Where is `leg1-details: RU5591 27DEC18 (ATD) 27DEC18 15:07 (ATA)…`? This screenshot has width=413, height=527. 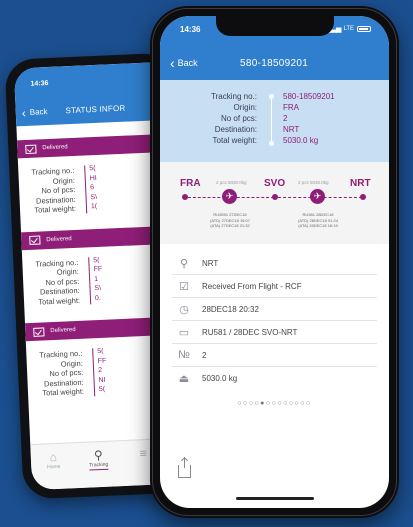 leg1-details: RU5591 27DEC18 (ATD) 27DEC18 15:07 (ATA)… is located at coordinates (230, 220).